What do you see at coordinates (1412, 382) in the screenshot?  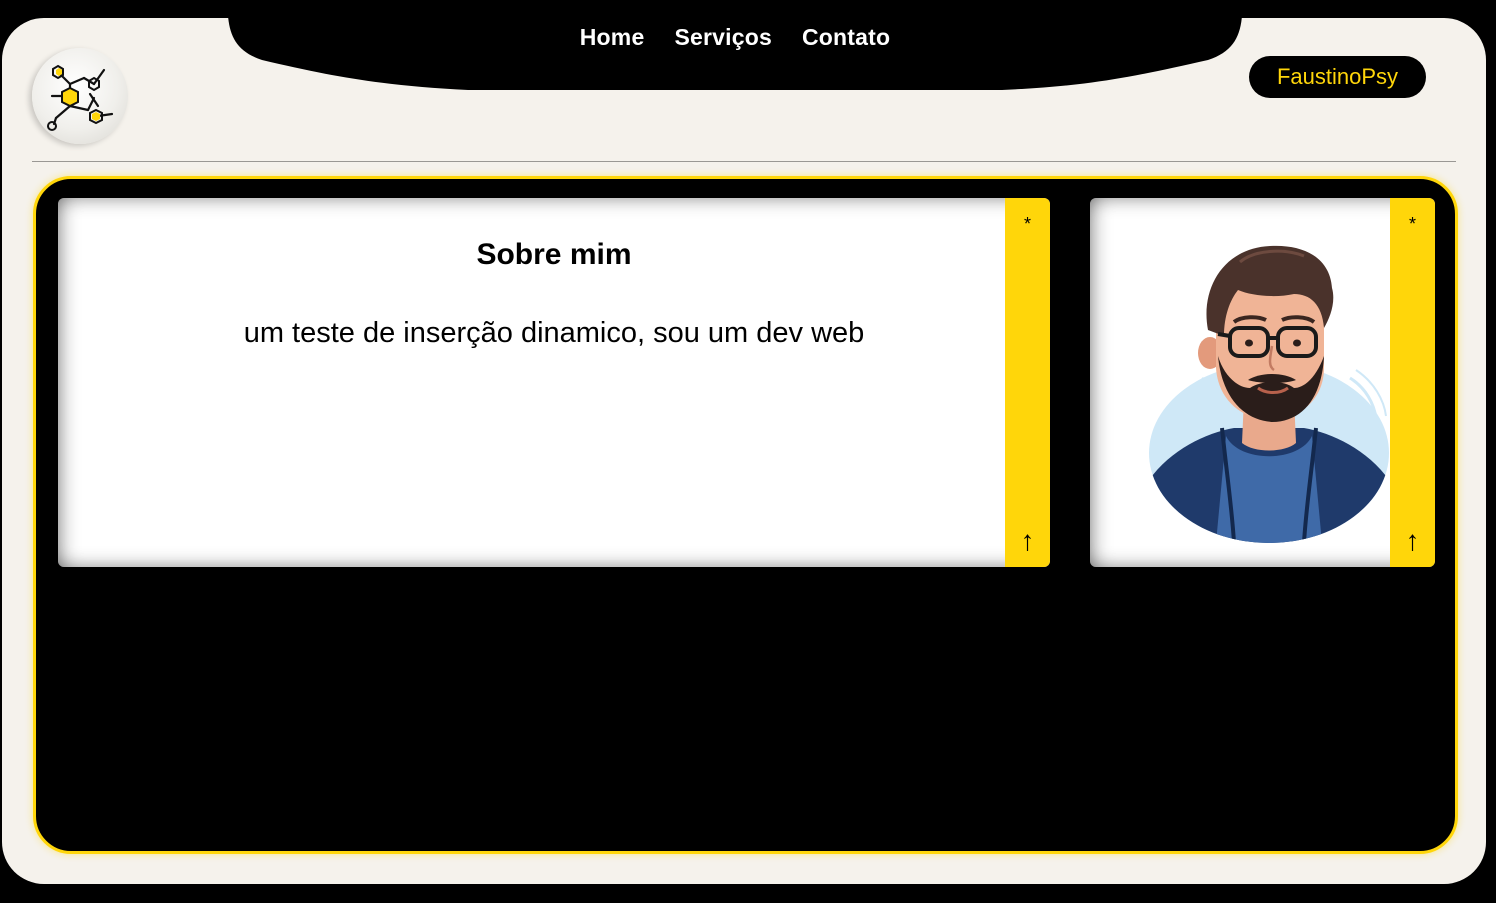 I see `photo-card-strip: * ↑` at bounding box center [1412, 382].